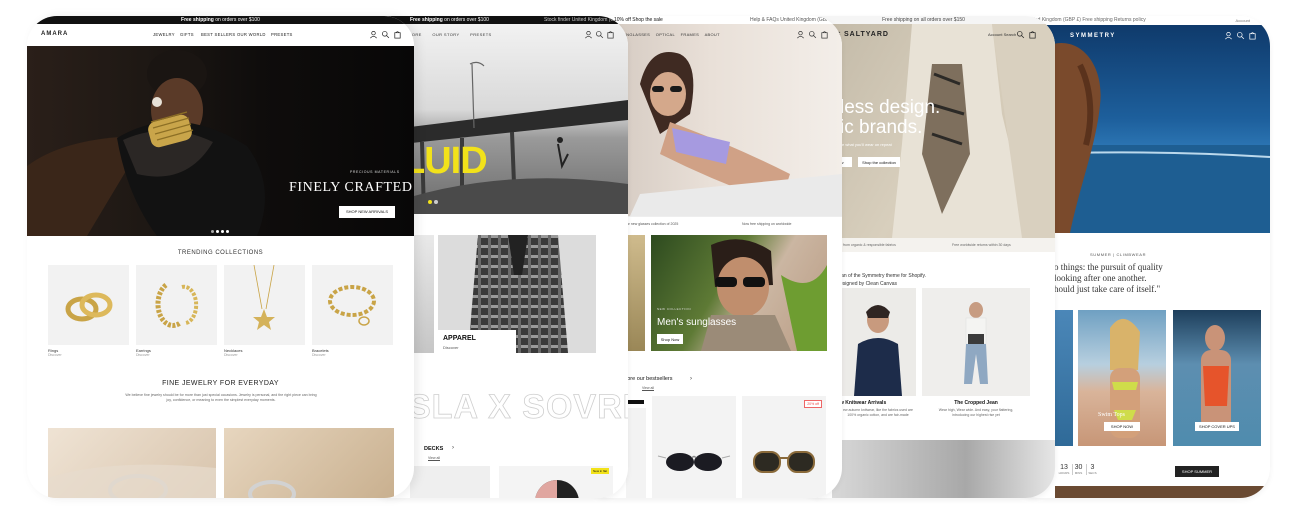 The width and height of the screenshot is (1294, 517). What do you see at coordinates (670, 339) in the screenshot?
I see `shop-now-button: Shop Now` at bounding box center [670, 339].